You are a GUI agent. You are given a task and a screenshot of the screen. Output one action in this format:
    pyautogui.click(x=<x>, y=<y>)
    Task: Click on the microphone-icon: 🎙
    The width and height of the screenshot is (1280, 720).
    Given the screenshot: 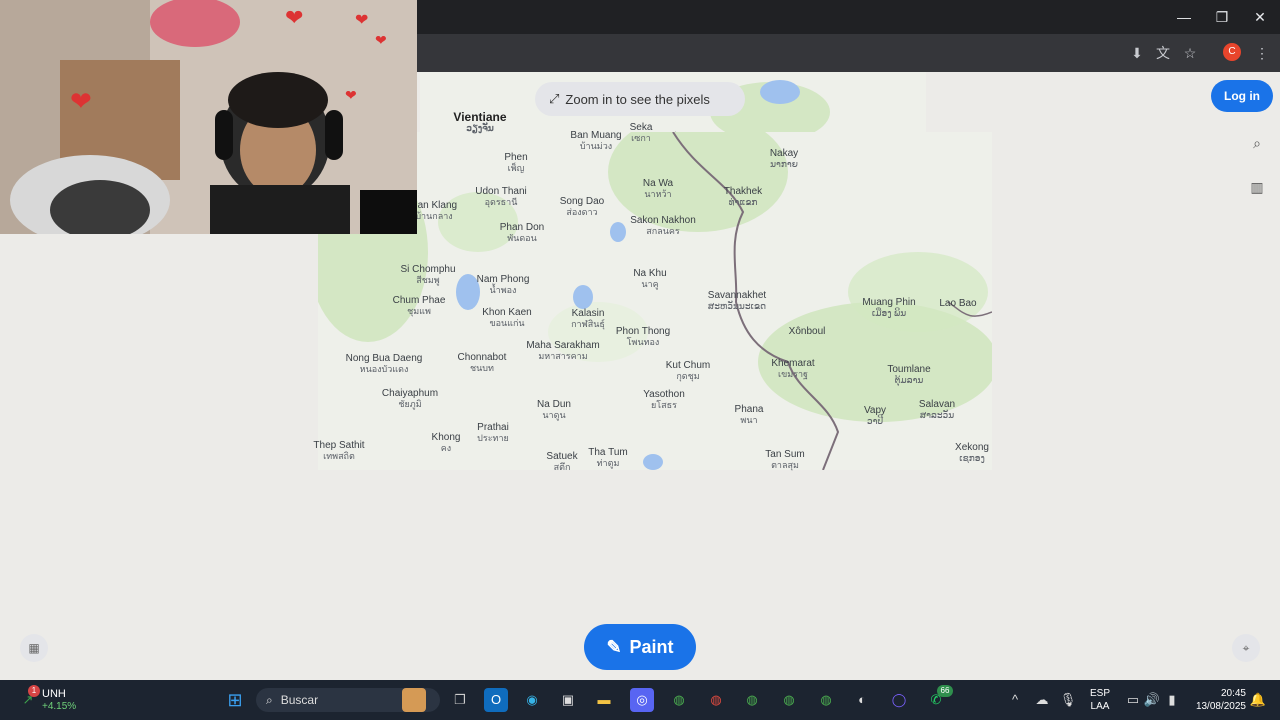 What is the action you would take?
    pyautogui.click(x=1068, y=700)
    